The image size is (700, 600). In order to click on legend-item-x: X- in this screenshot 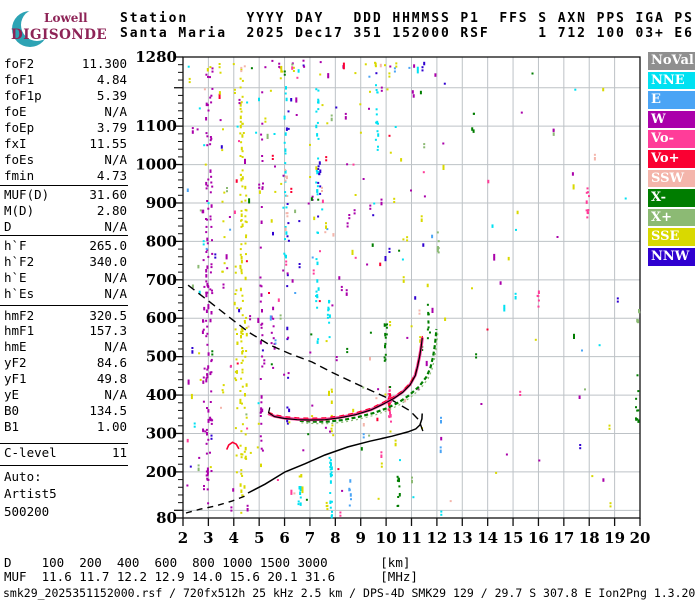, I will do `click(671, 198)`.